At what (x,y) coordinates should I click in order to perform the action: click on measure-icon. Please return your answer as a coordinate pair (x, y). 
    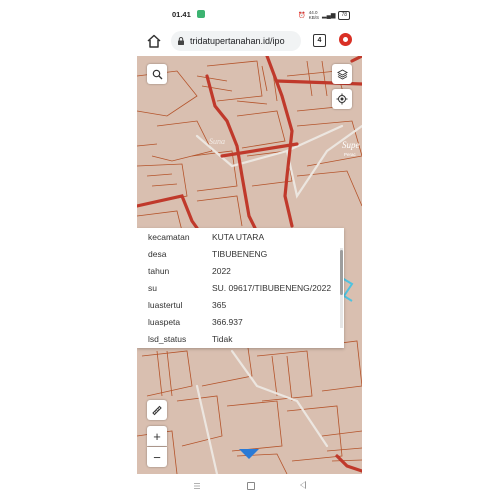
    Looking at the image, I should click on (157, 410).